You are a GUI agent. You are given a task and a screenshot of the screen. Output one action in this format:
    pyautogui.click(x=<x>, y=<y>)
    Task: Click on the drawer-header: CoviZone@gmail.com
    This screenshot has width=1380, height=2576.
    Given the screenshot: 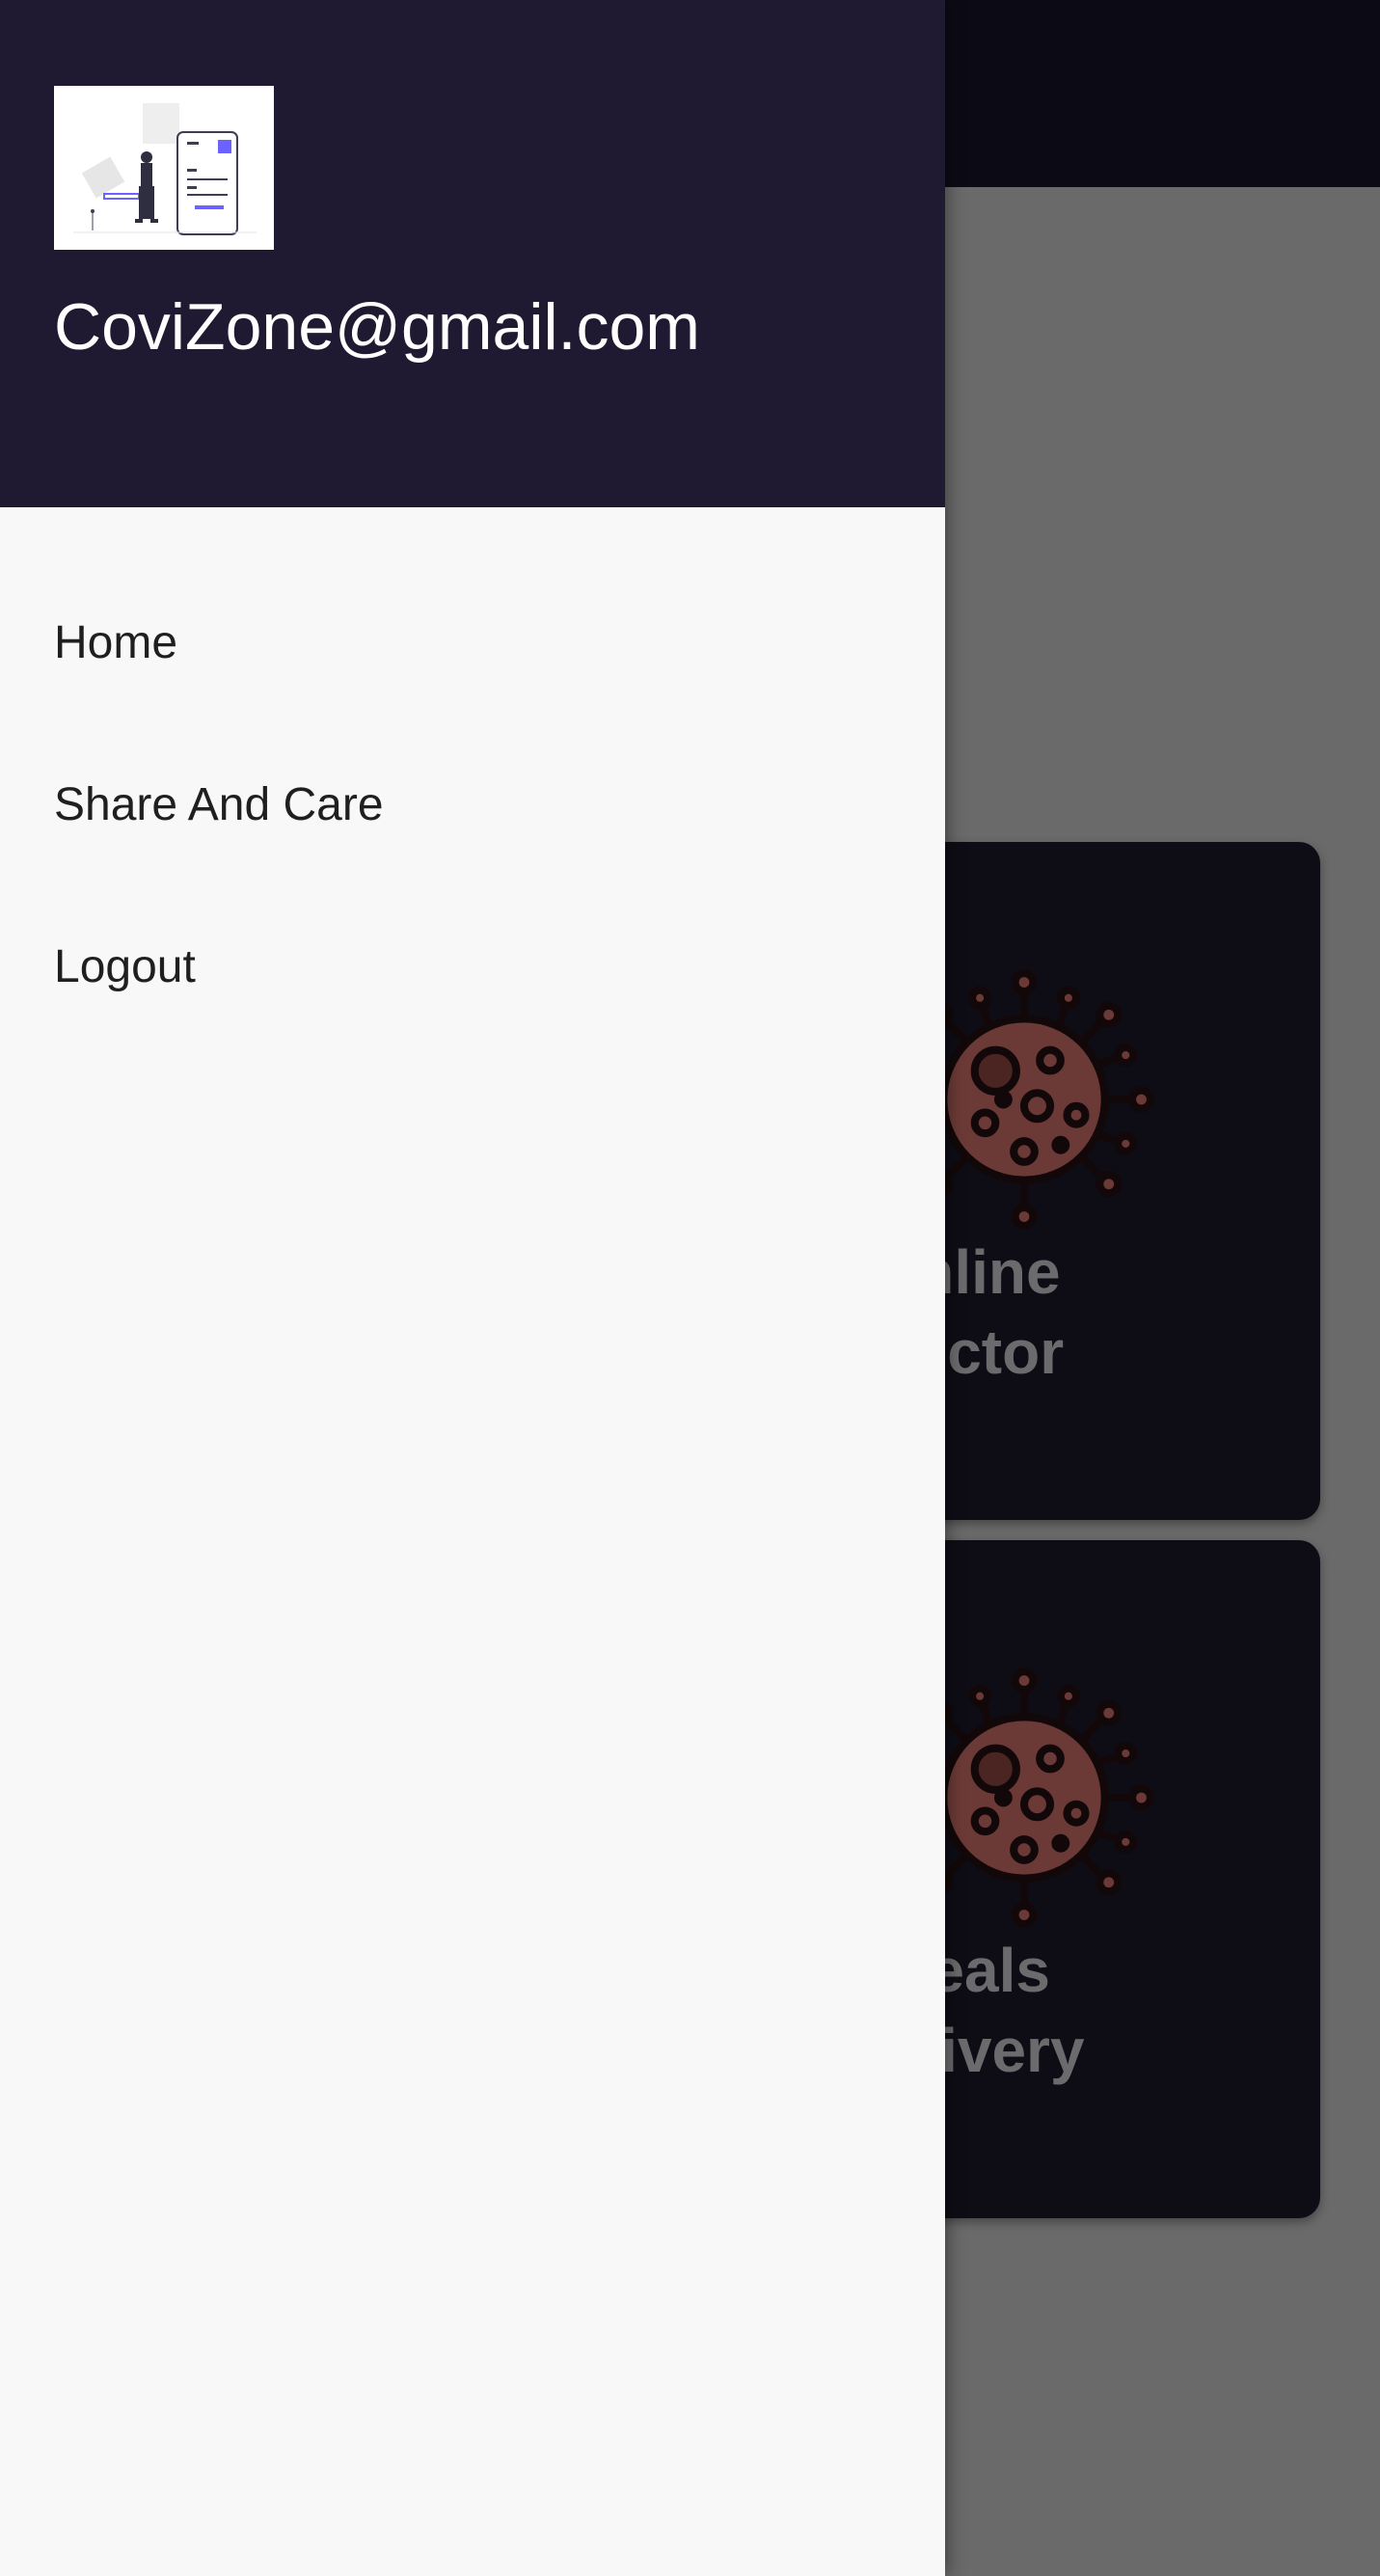 What is the action you would take?
    pyautogui.click(x=472, y=253)
    